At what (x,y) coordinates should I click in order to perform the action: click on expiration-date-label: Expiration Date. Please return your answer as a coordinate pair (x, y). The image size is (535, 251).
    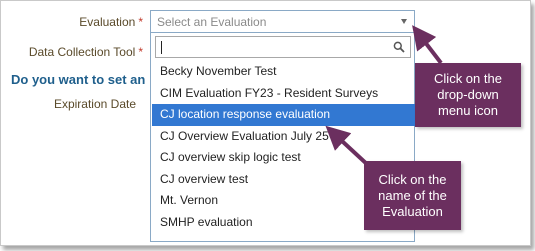
    Looking at the image, I should click on (94, 104).